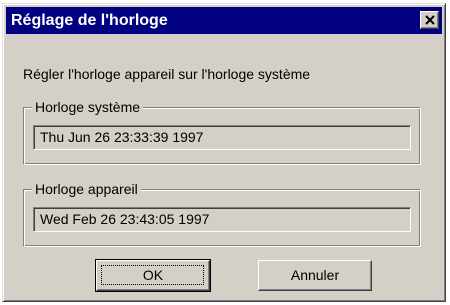 This screenshot has height=305, width=450. I want to click on system-clock-field: Thu Jun 26 23:33:39 1997, so click(222, 137).